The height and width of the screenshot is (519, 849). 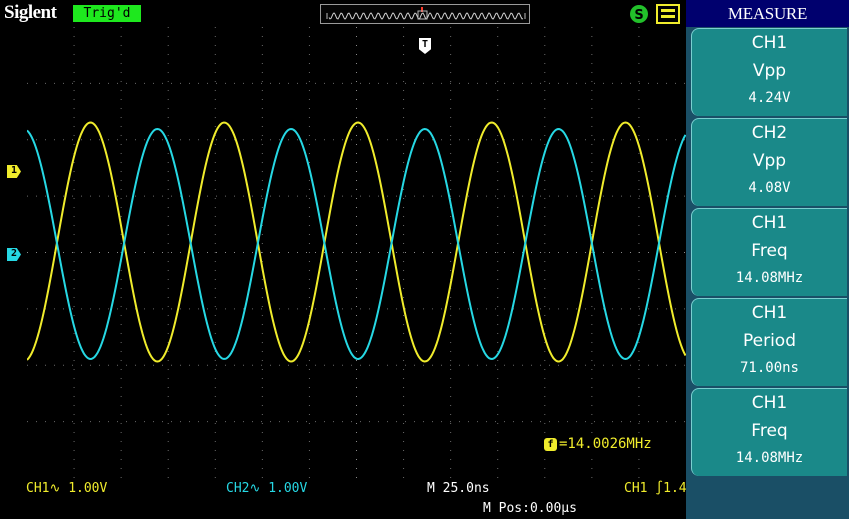 I want to click on ch1-level-marker: 1, so click(x=14, y=171).